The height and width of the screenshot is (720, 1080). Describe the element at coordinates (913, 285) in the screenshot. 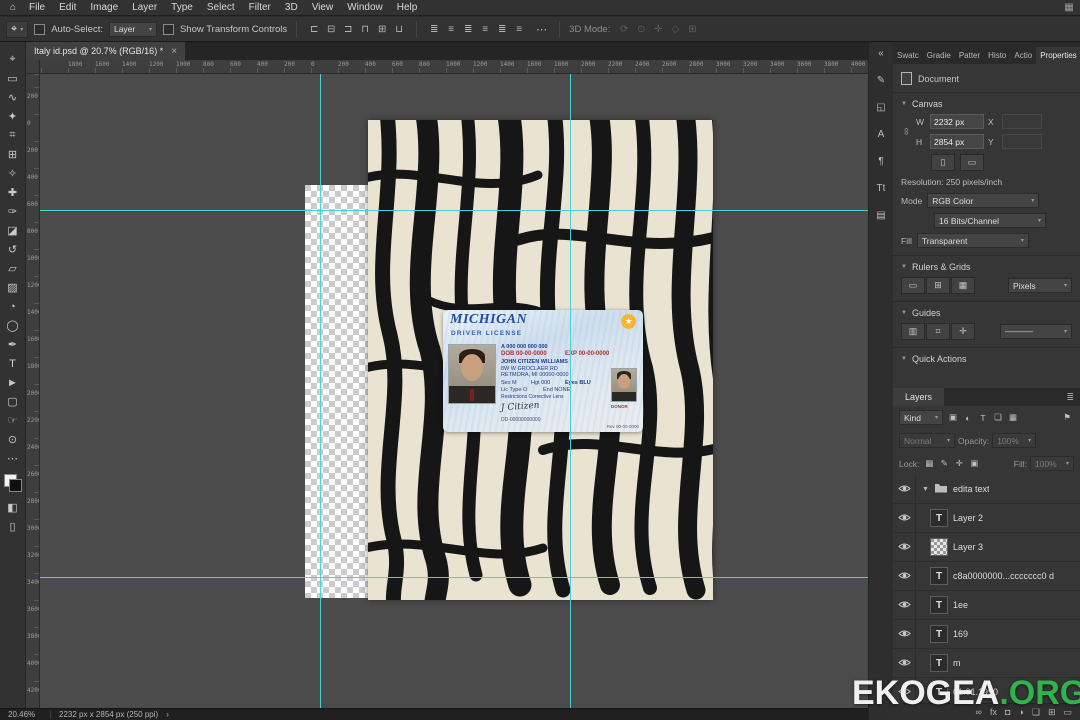

I see `ruler-toggle-icon: ▭` at that location.